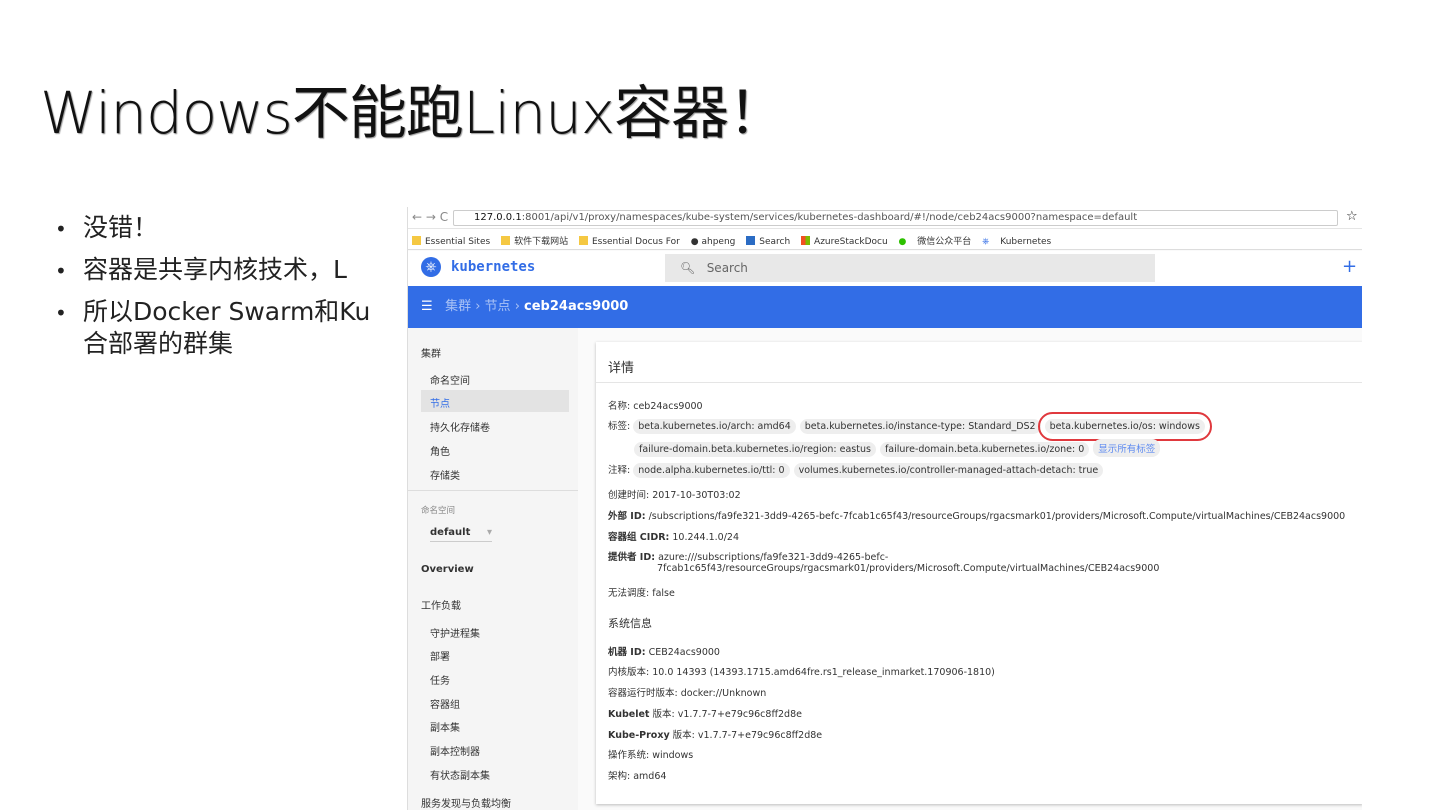  Describe the element at coordinates (455, 750) in the screenshot. I see `sidebar-item: 副本控制器` at that location.